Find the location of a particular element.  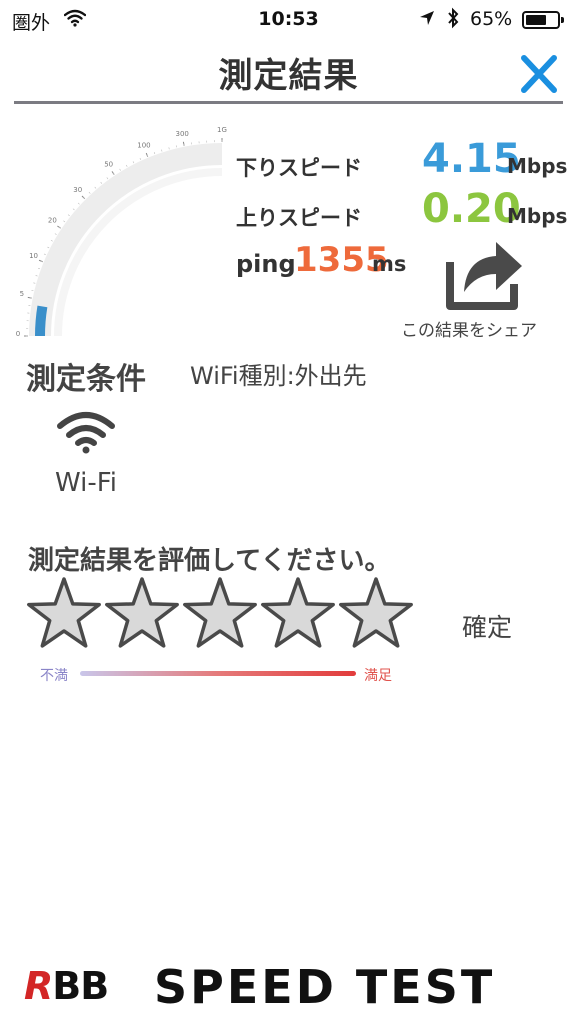

upload-unit: Mbps is located at coordinates (537, 216).